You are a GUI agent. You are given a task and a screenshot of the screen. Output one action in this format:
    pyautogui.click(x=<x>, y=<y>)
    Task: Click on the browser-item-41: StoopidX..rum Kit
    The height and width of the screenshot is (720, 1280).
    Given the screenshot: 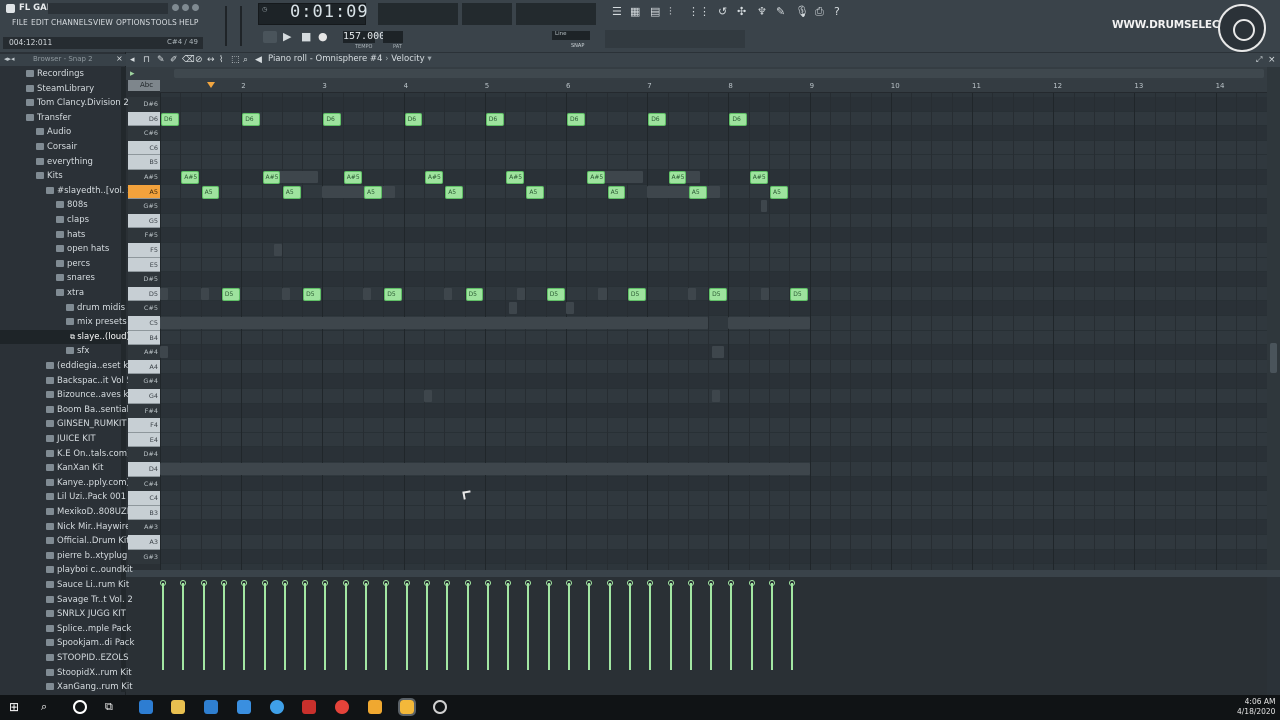 What is the action you would take?
    pyautogui.click(x=66, y=673)
    